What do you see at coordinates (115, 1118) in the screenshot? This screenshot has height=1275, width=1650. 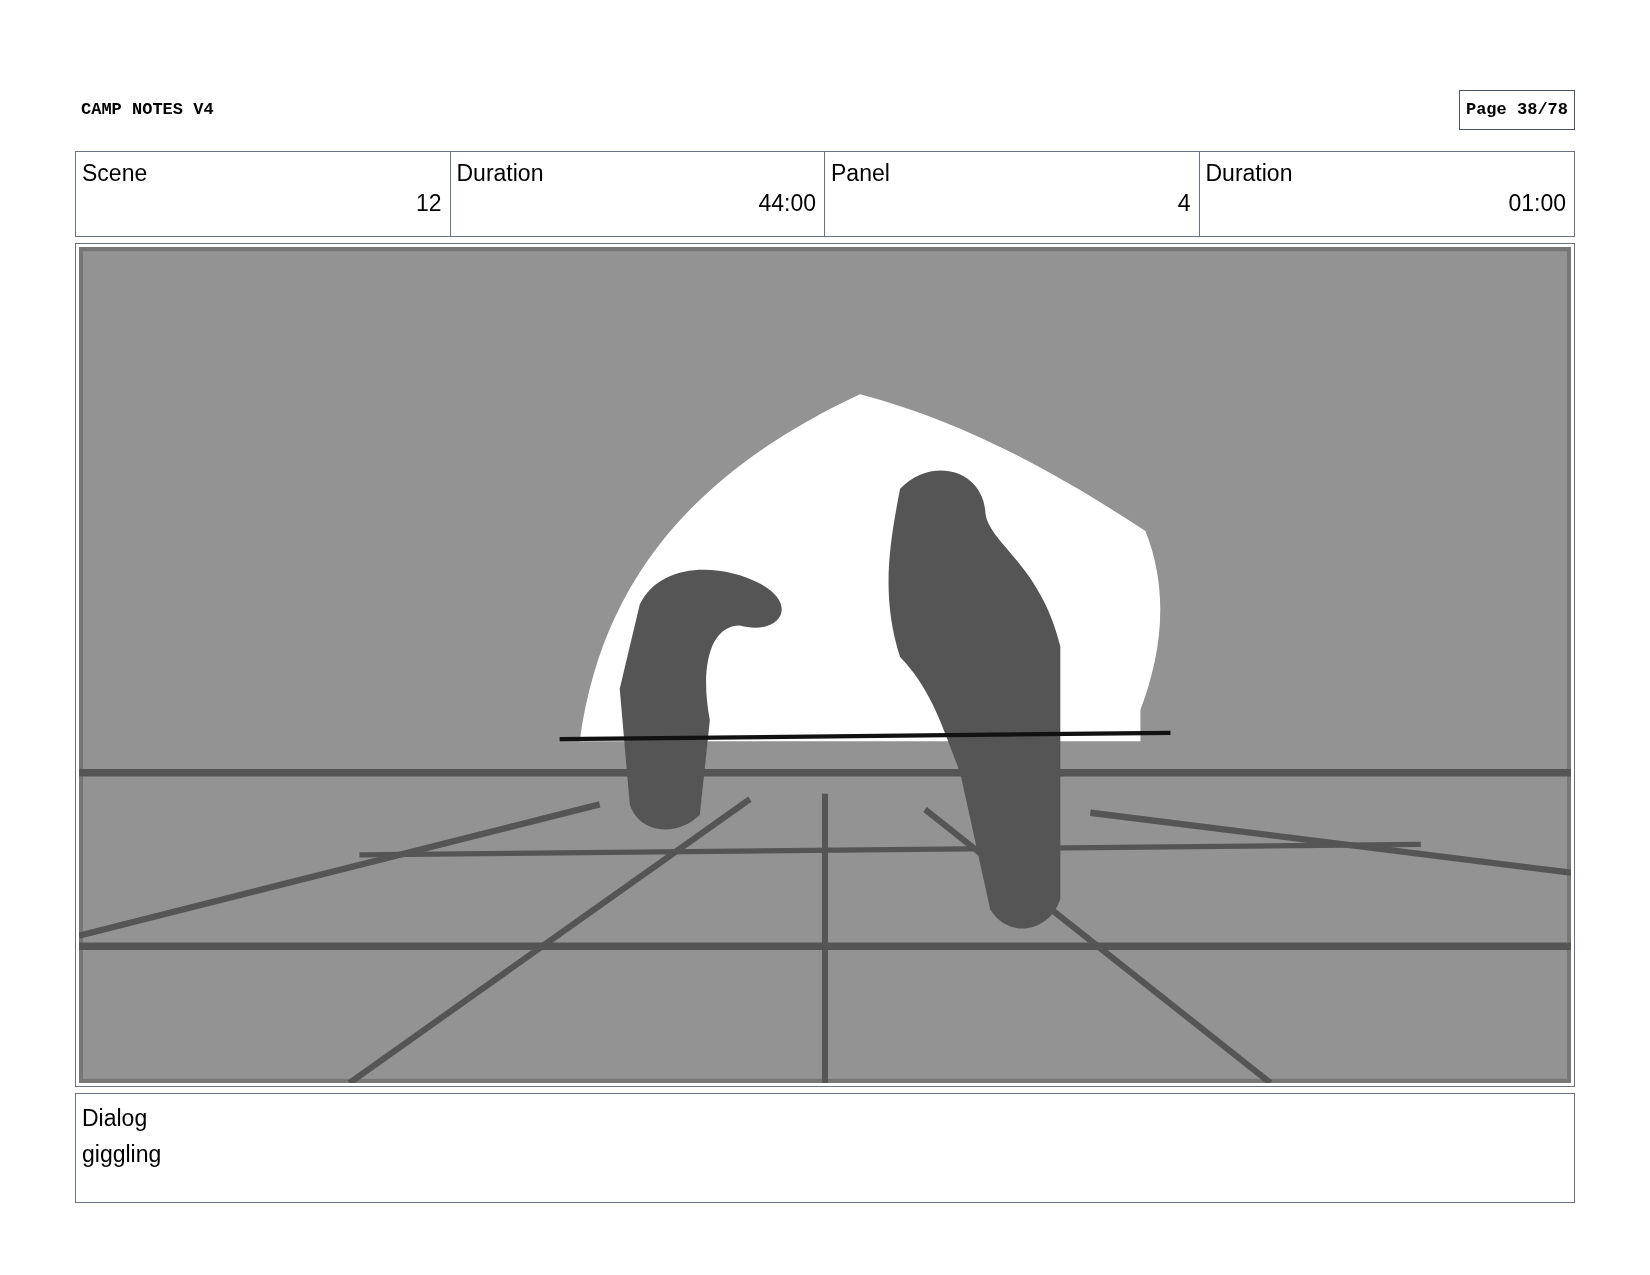 I see `dialog-label: Dialog` at bounding box center [115, 1118].